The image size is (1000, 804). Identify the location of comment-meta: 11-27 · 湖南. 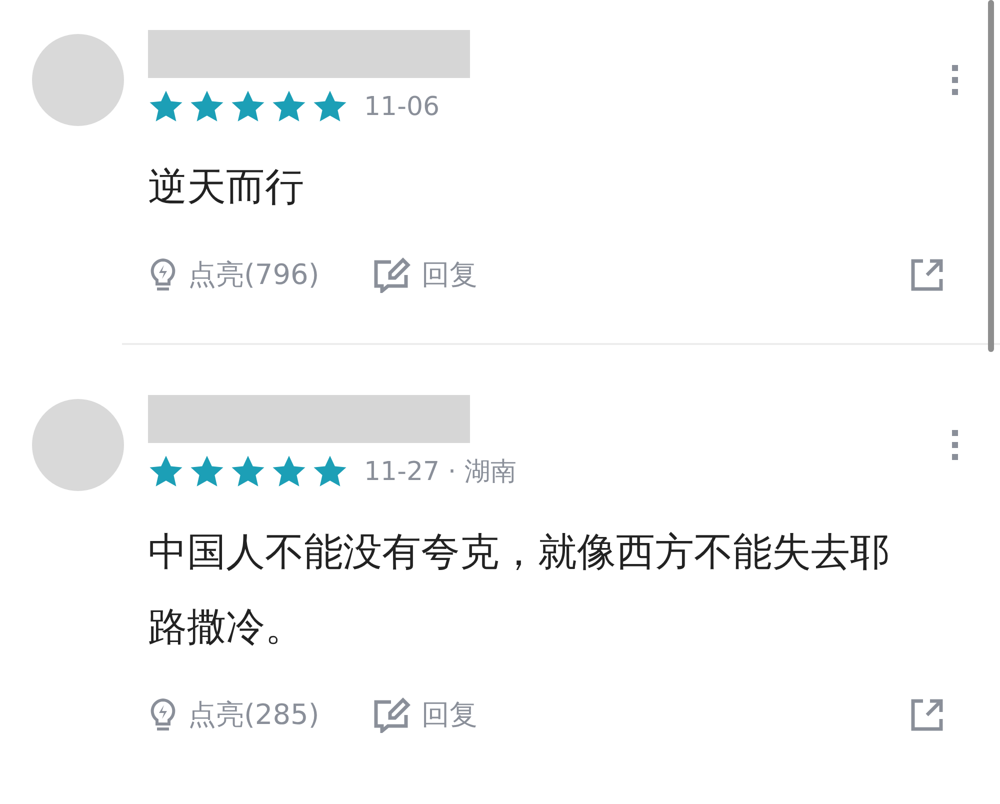
(440, 472).